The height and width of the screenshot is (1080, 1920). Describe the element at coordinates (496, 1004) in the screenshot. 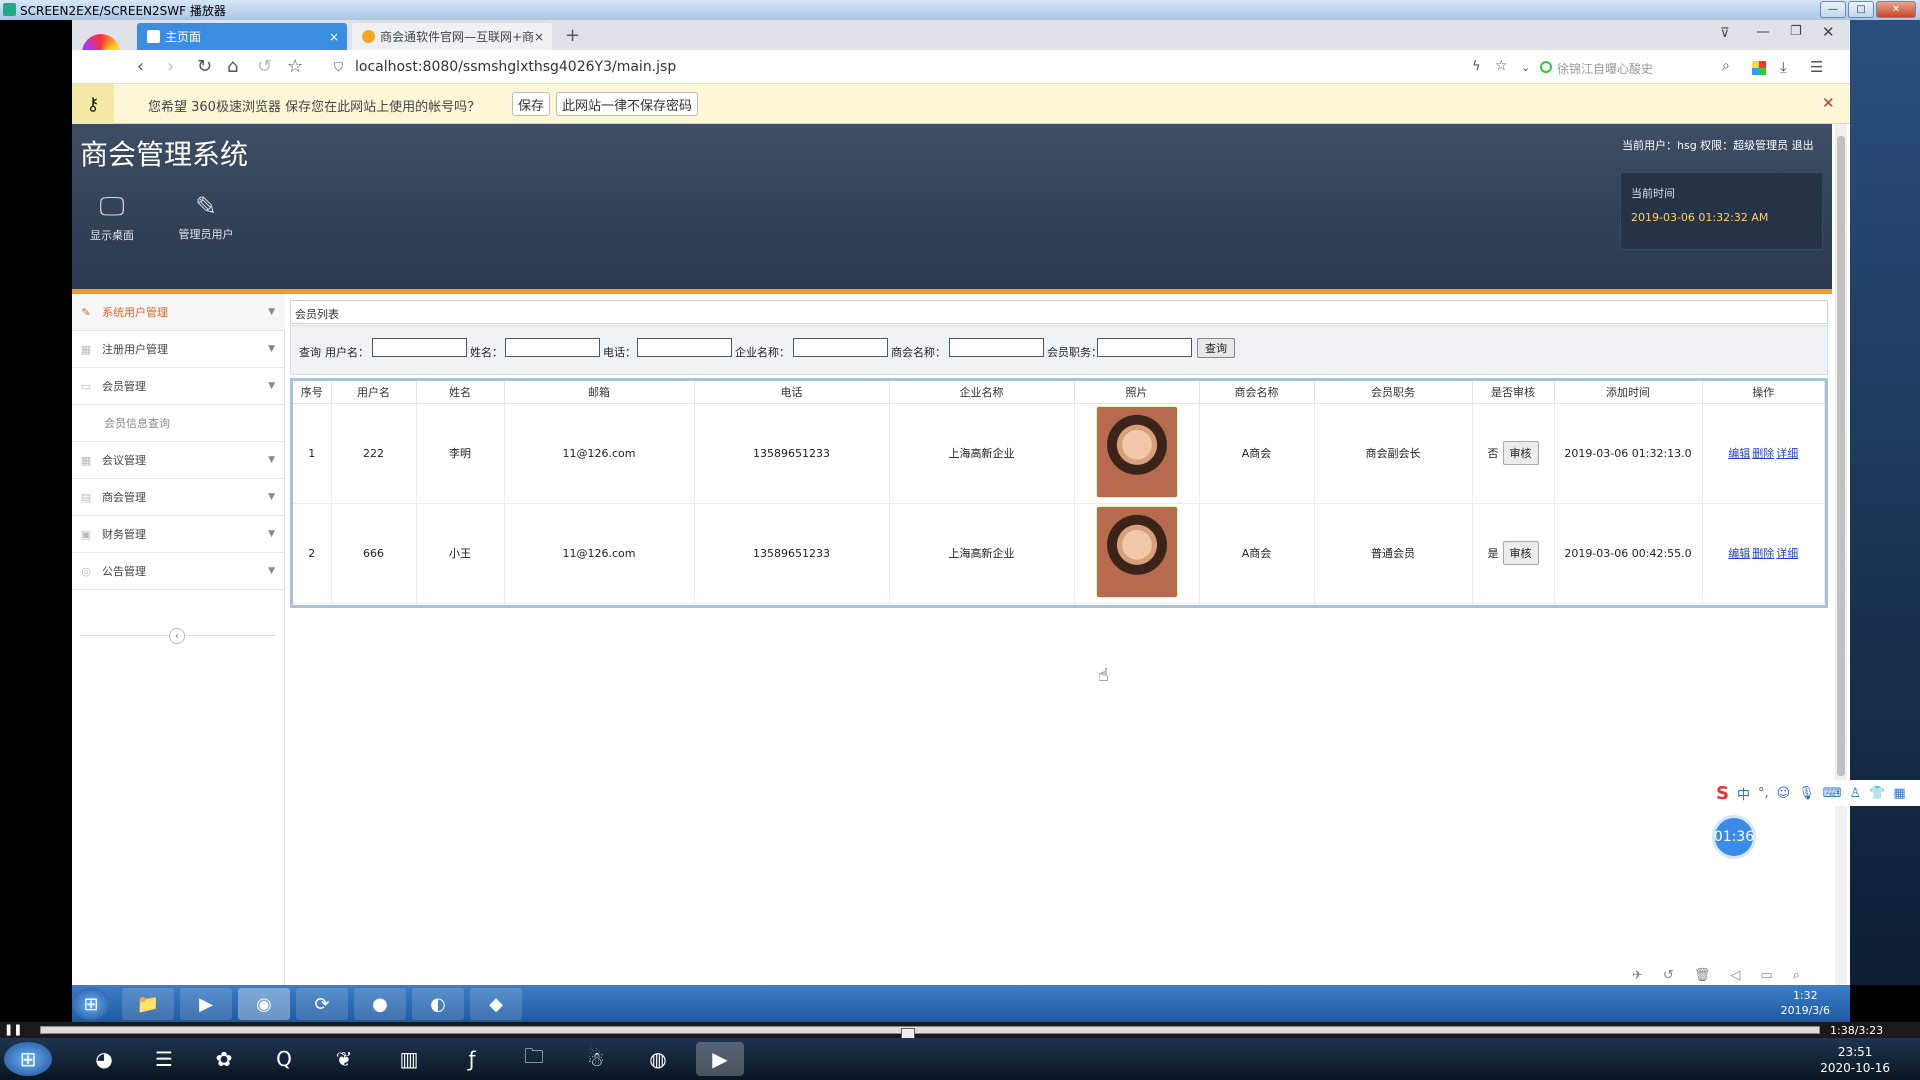

I see `game-app-icon: ◆` at that location.